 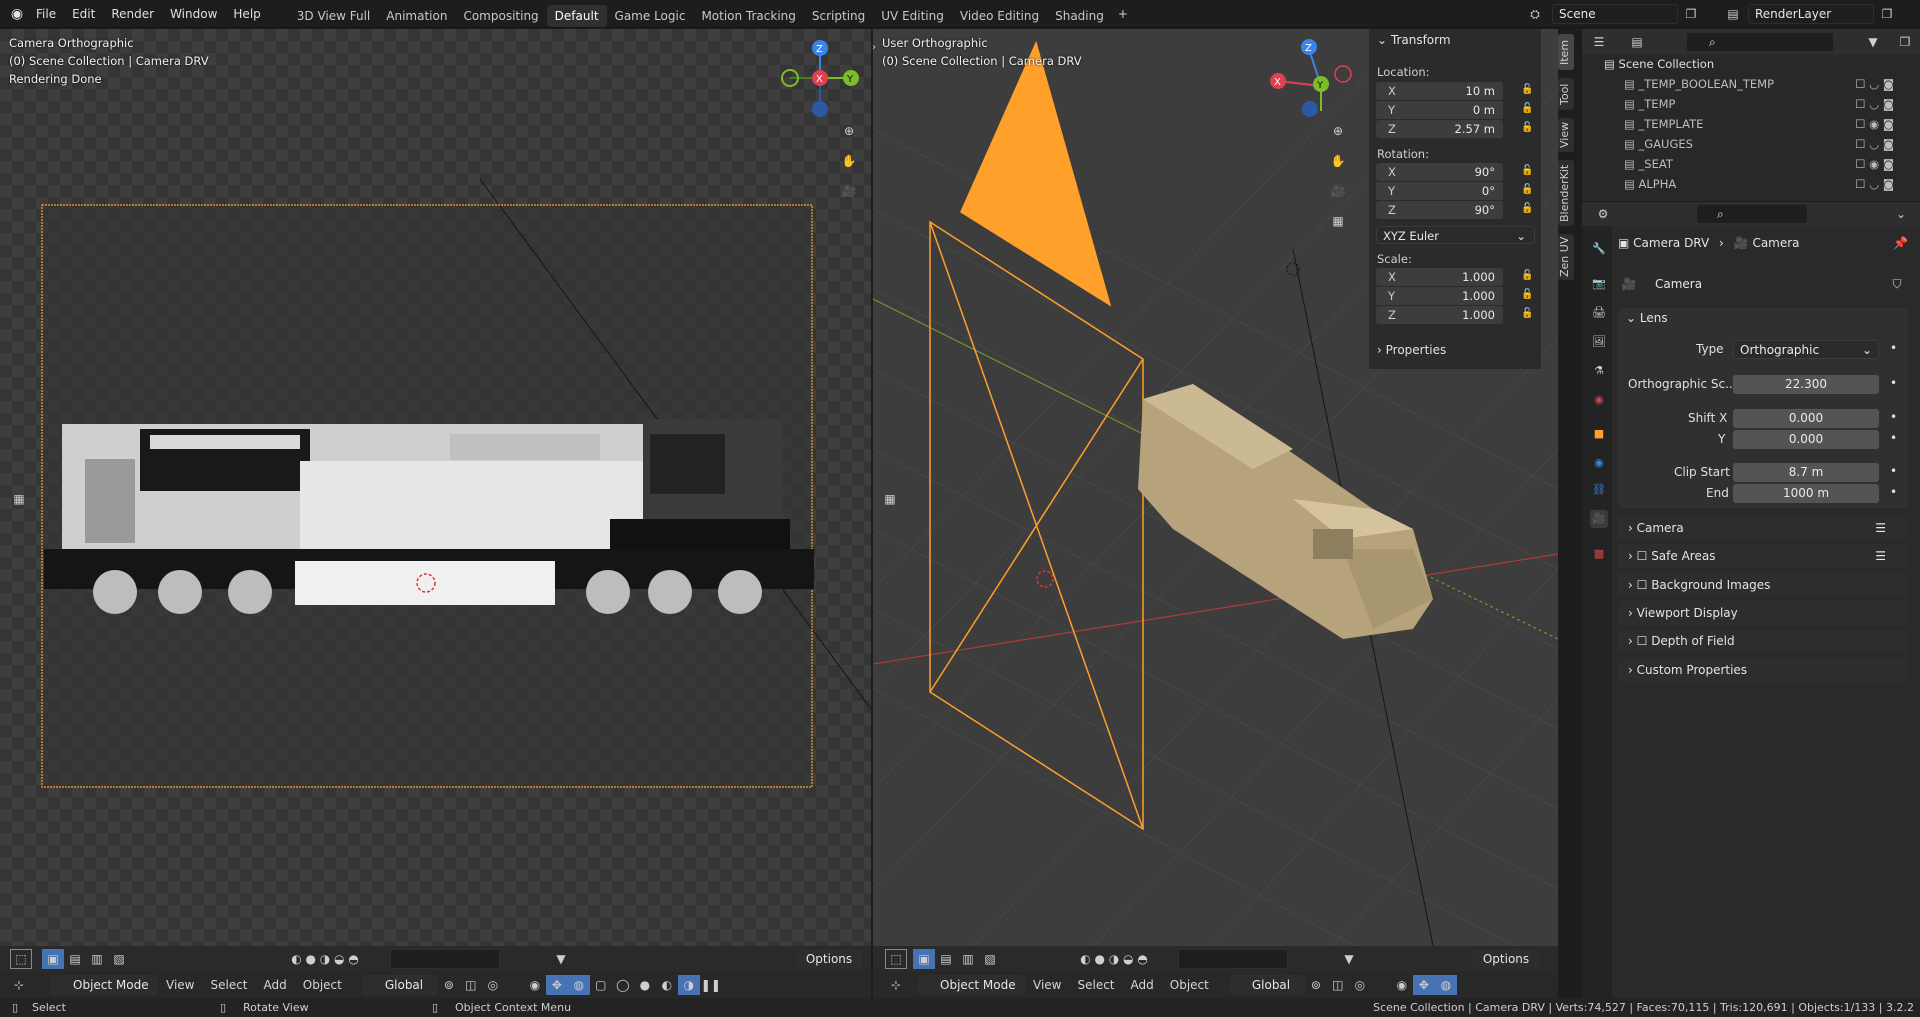 What do you see at coordinates (1079, 16) in the screenshot?
I see `tab-shading: Shading` at bounding box center [1079, 16].